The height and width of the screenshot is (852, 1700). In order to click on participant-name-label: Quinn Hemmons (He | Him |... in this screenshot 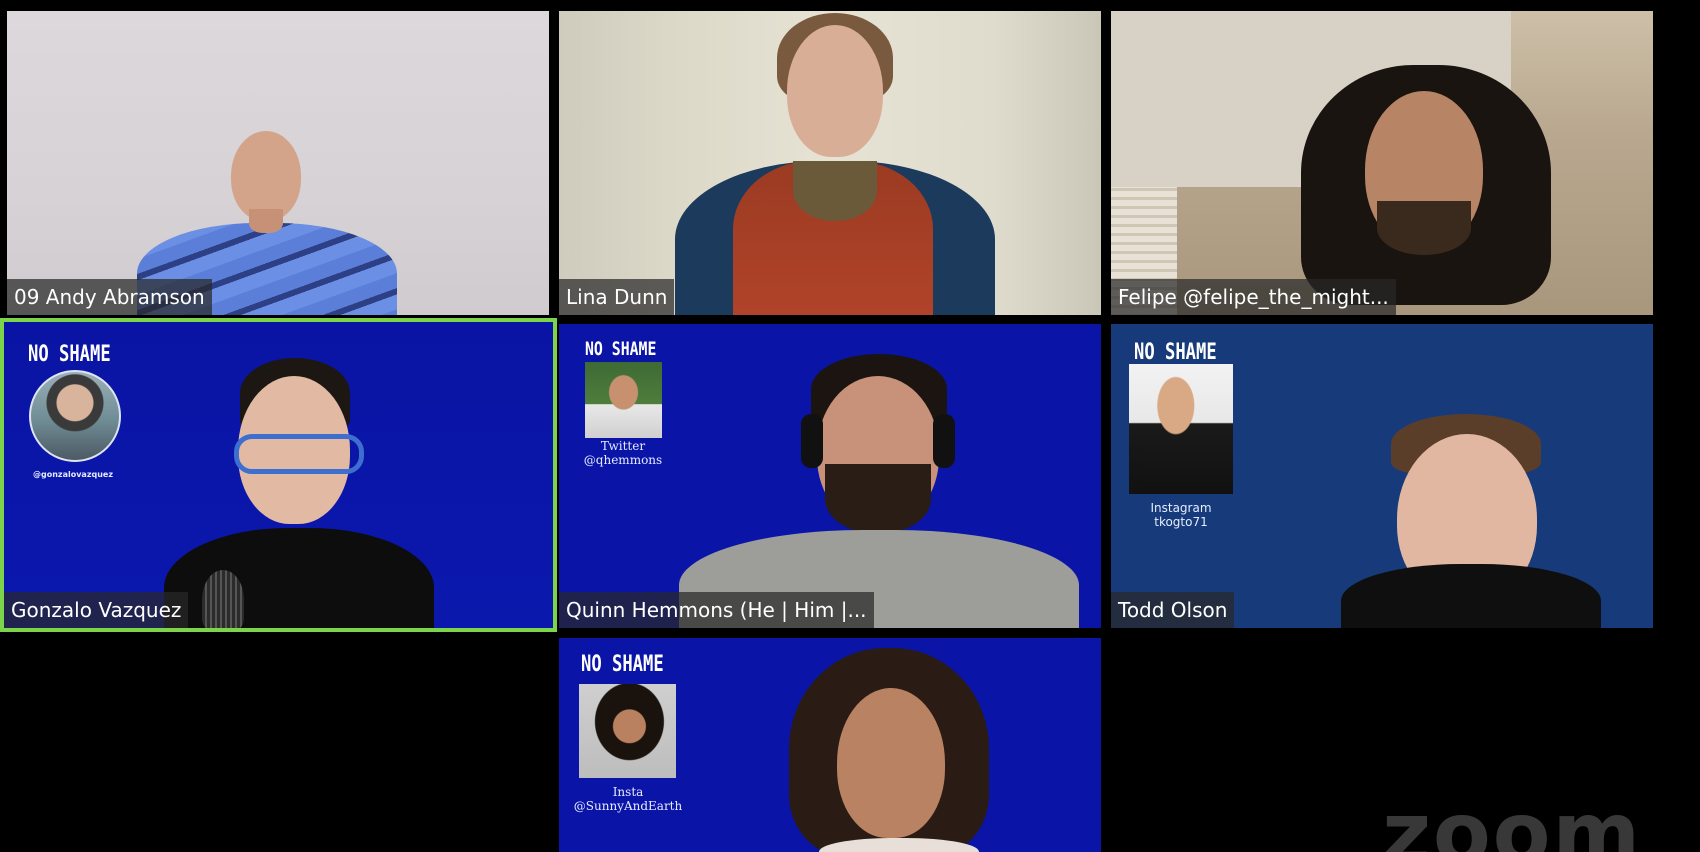, I will do `click(716, 610)`.